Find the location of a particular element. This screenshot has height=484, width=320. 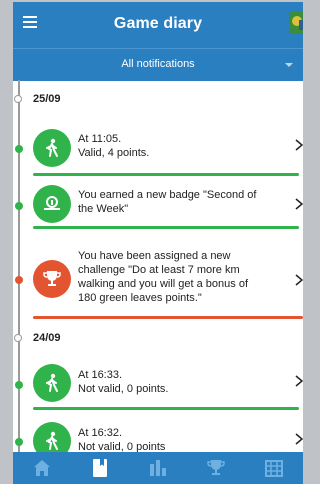

notification-text: At 11:05. Valid, 4 points. is located at coordinates (114, 146).